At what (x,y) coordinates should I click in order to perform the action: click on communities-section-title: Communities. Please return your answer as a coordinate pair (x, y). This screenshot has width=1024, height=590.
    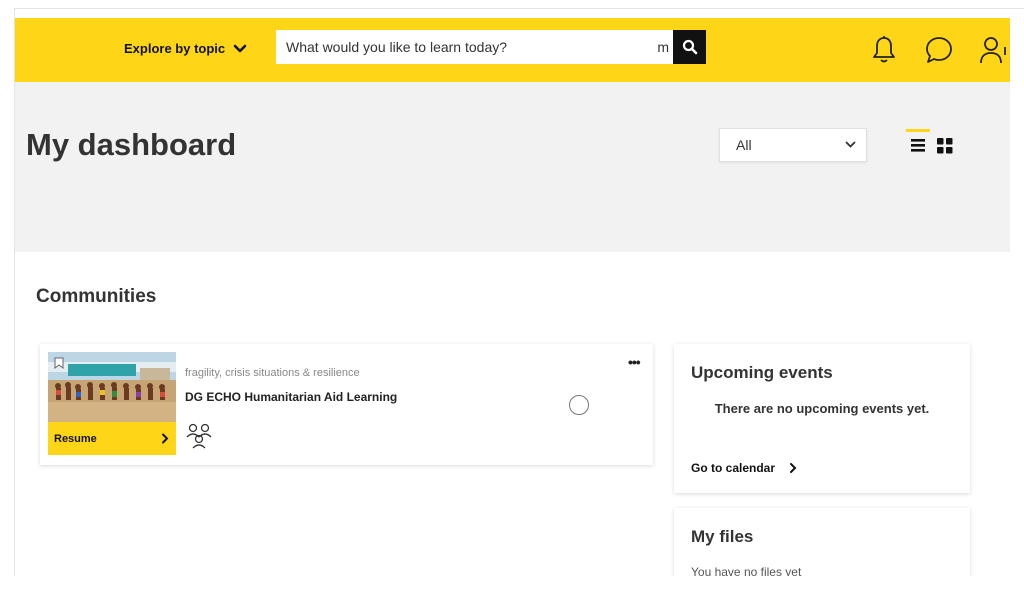
    Looking at the image, I should click on (96, 296).